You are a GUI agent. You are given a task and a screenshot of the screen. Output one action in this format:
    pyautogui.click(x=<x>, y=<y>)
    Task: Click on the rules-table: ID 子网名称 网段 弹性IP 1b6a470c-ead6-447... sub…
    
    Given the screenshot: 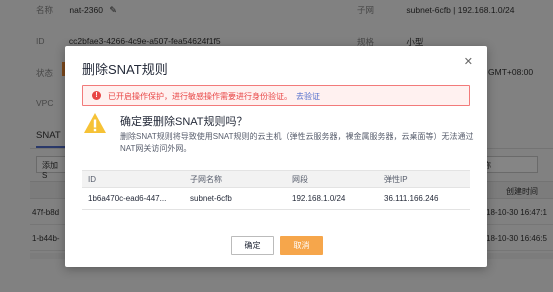 What is the action you would take?
    pyautogui.click(x=276, y=190)
    